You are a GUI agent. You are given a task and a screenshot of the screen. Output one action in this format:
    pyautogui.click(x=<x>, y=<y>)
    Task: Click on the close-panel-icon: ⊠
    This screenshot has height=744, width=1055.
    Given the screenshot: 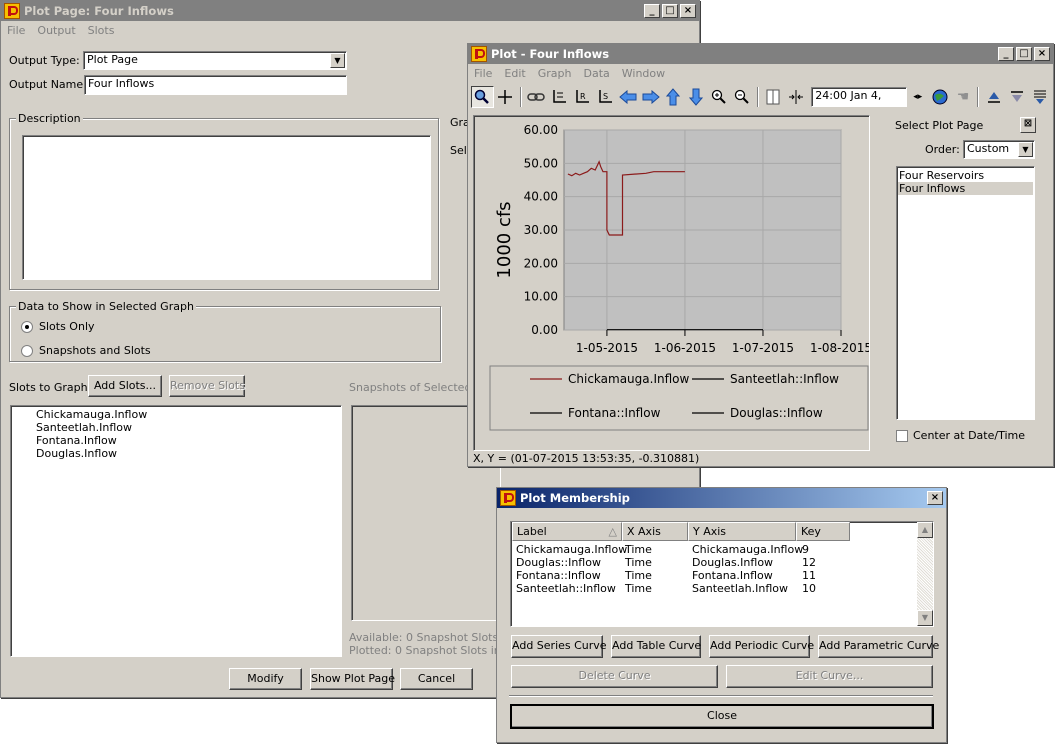 What is the action you would take?
    pyautogui.click(x=1028, y=125)
    